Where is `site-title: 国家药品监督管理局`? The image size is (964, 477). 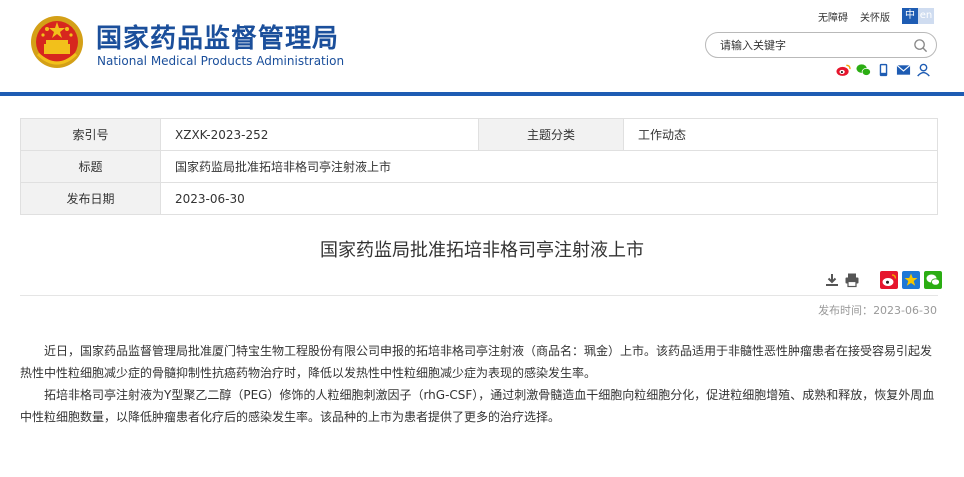
site-title: 国家药品监督管理局 is located at coordinates (217, 36).